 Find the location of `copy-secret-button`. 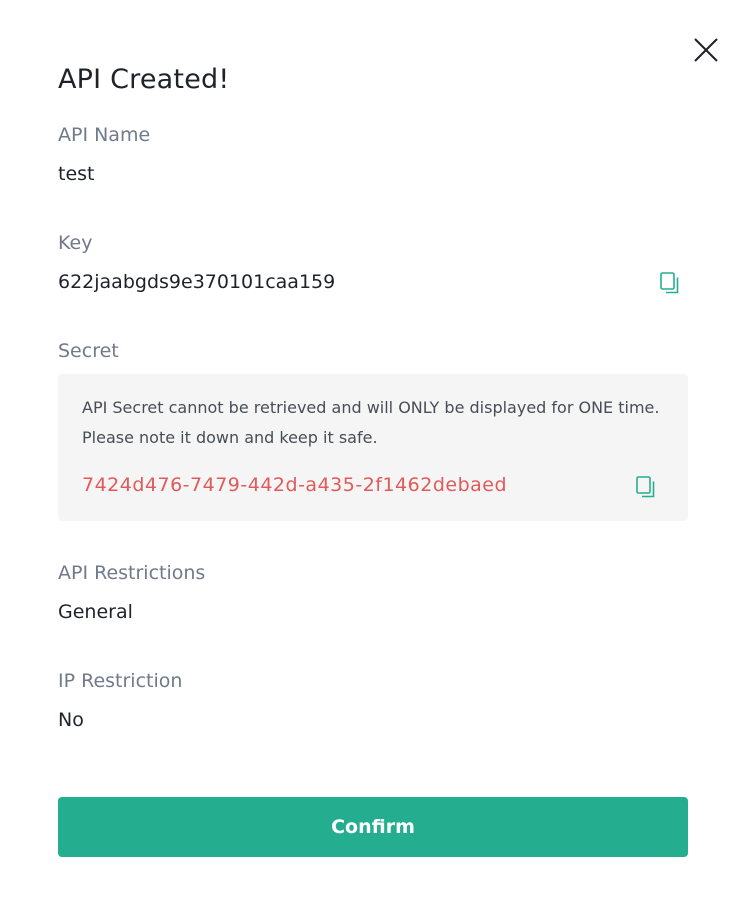

copy-secret-button is located at coordinates (646, 487).